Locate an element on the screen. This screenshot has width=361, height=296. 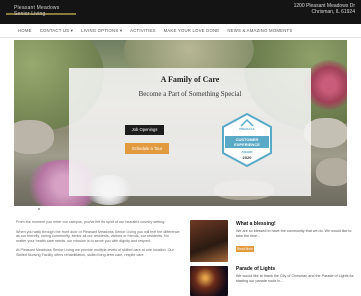
nav-item-home: HOME is located at coordinates (25, 30).